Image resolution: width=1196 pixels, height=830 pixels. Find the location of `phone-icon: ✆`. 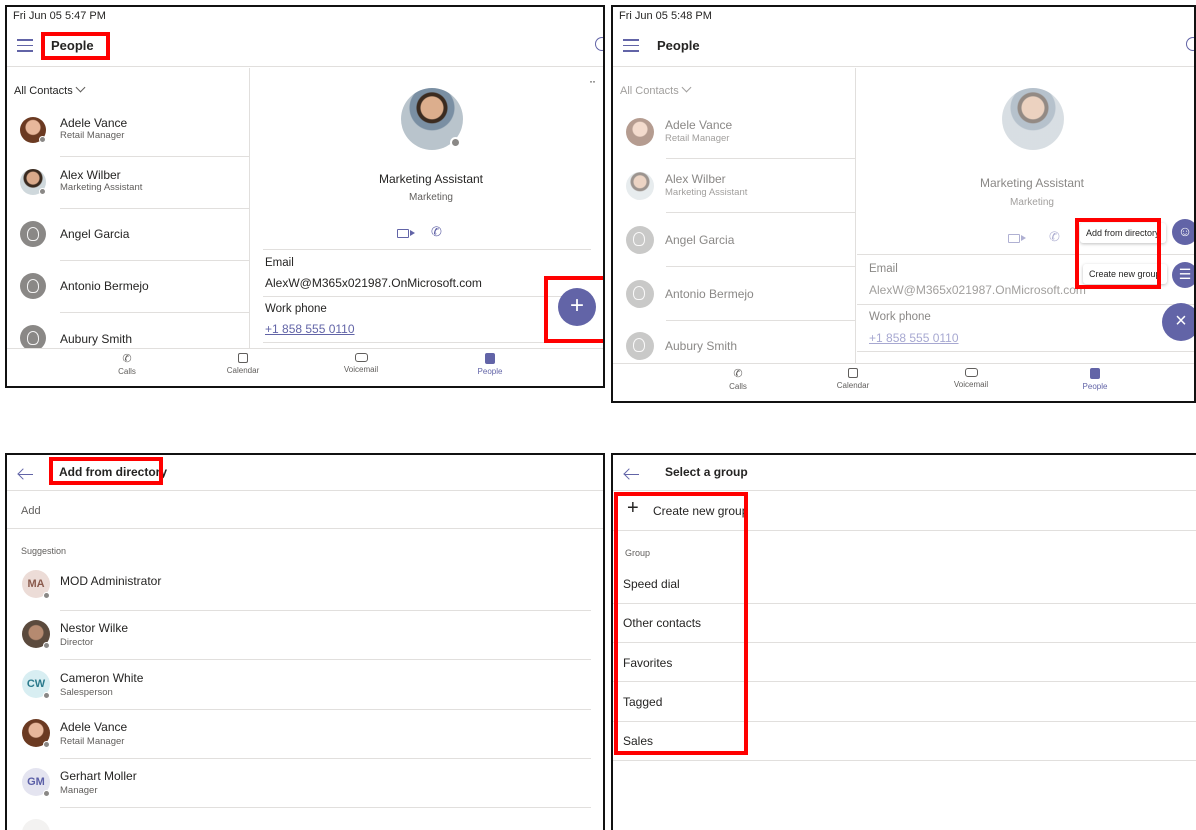

phone-icon: ✆ is located at coordinates (127, 359).